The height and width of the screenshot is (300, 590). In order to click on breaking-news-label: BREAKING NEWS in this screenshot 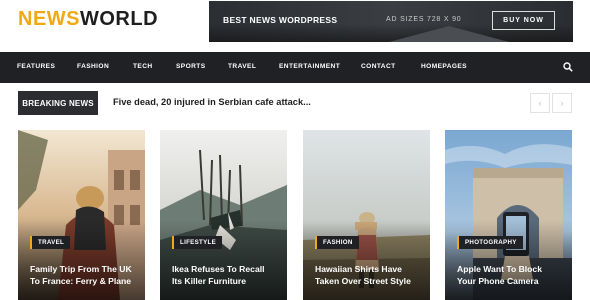, I will do `click(58, 103)`.